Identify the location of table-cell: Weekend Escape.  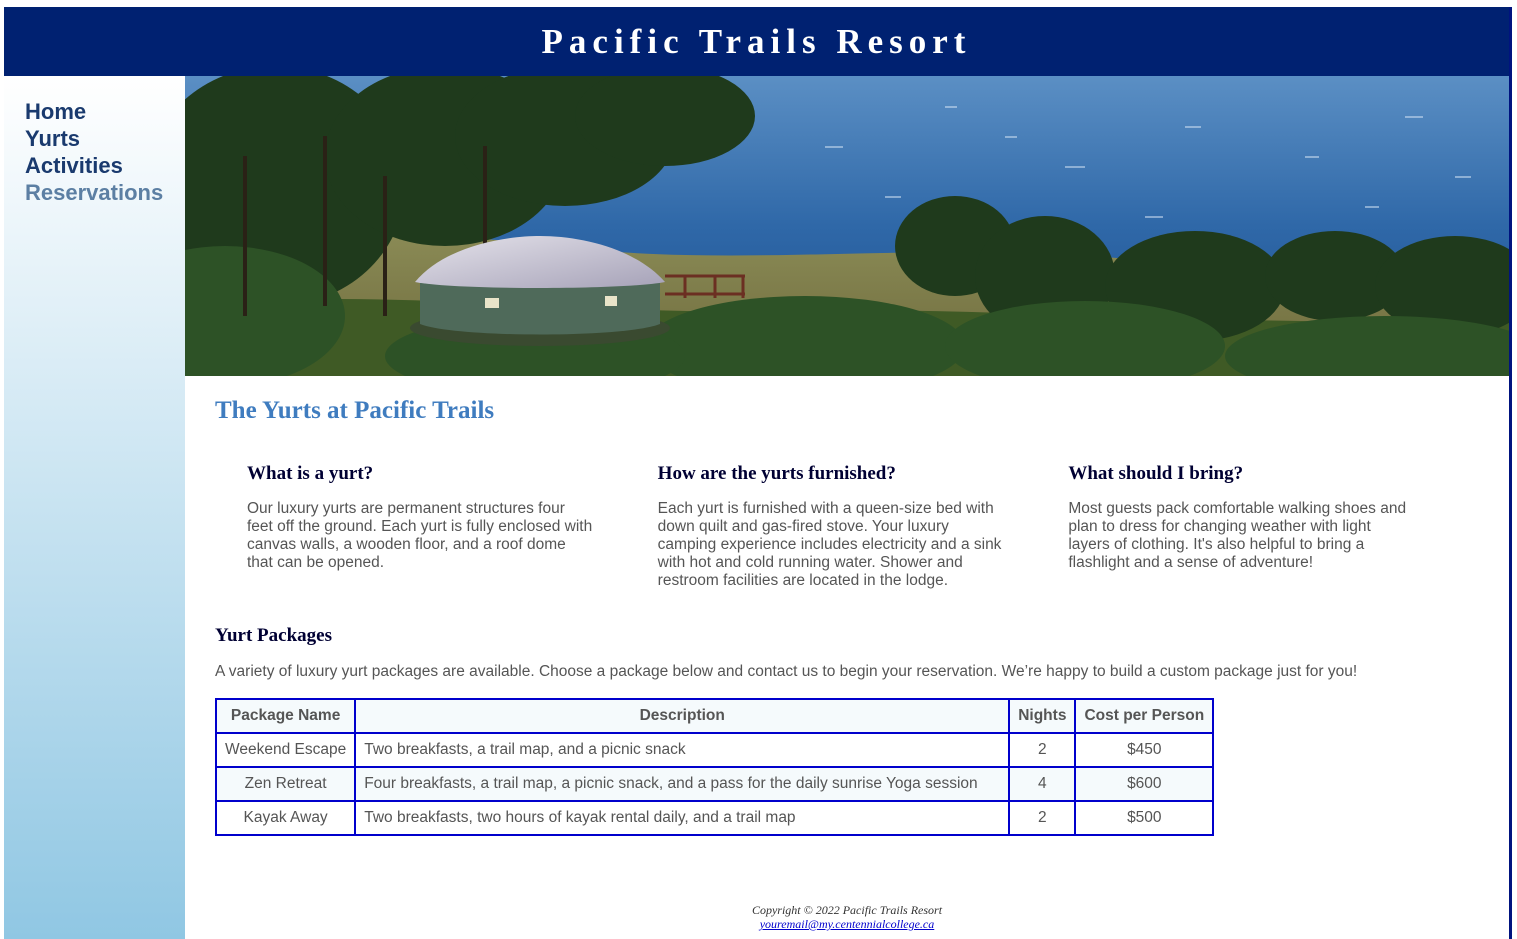
(285, 750).